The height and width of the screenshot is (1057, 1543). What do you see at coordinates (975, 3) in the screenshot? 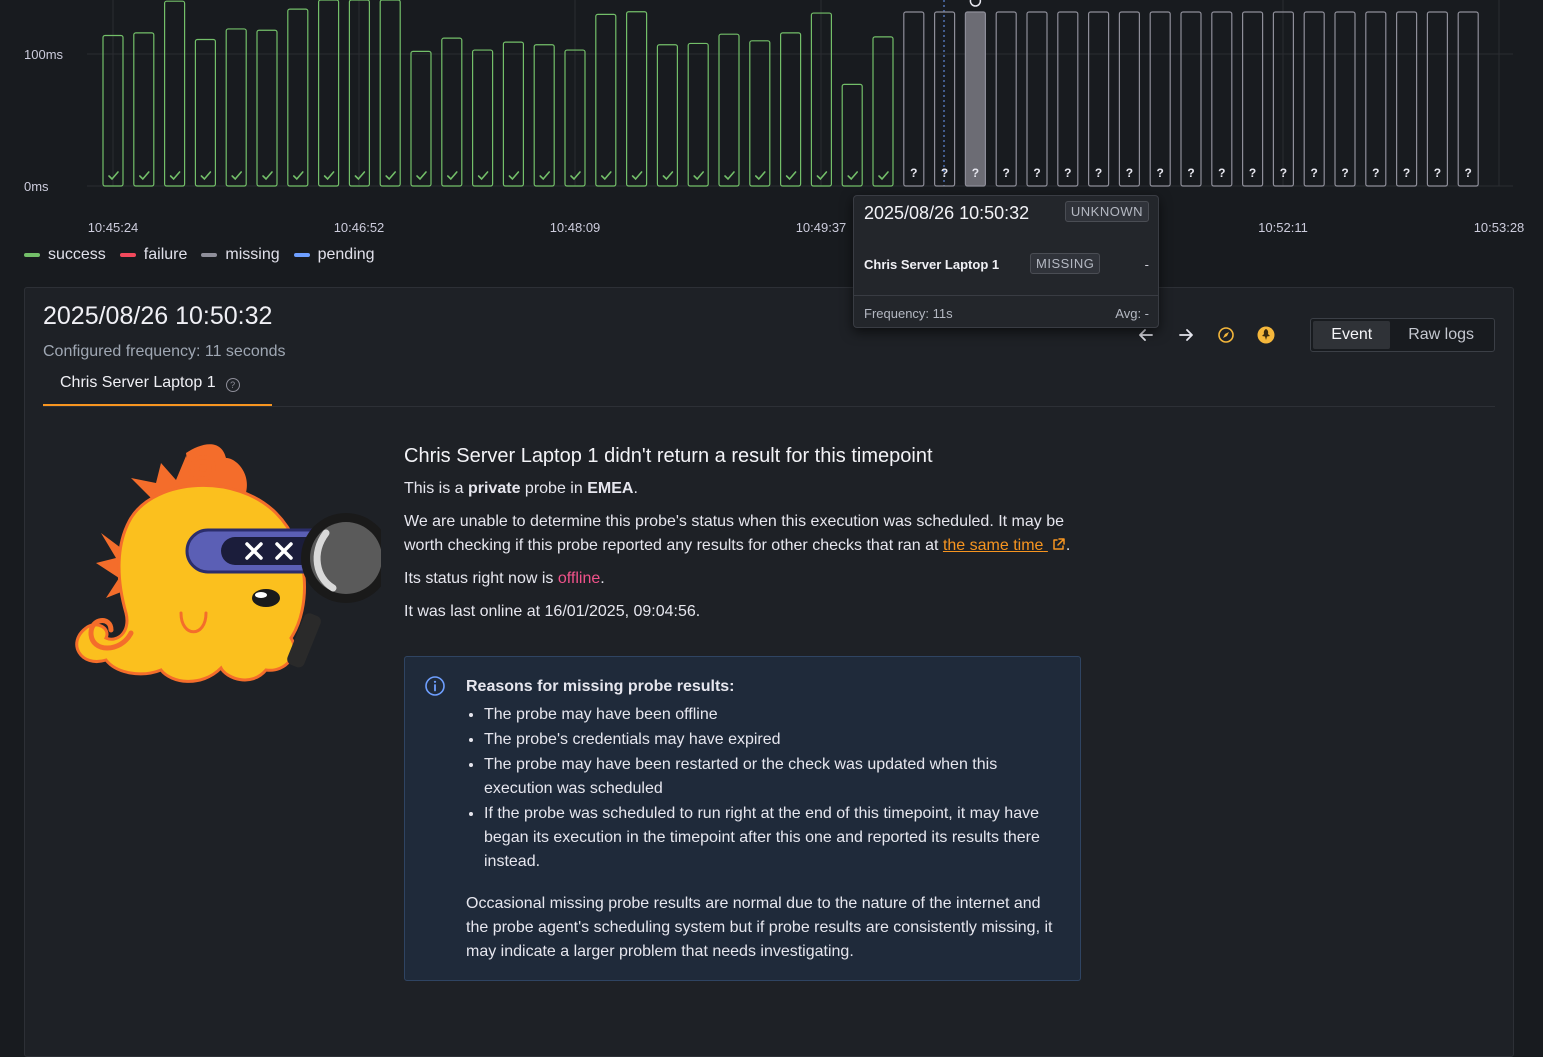
I see `selected-marker-icon` at bounding box center [975, 3].